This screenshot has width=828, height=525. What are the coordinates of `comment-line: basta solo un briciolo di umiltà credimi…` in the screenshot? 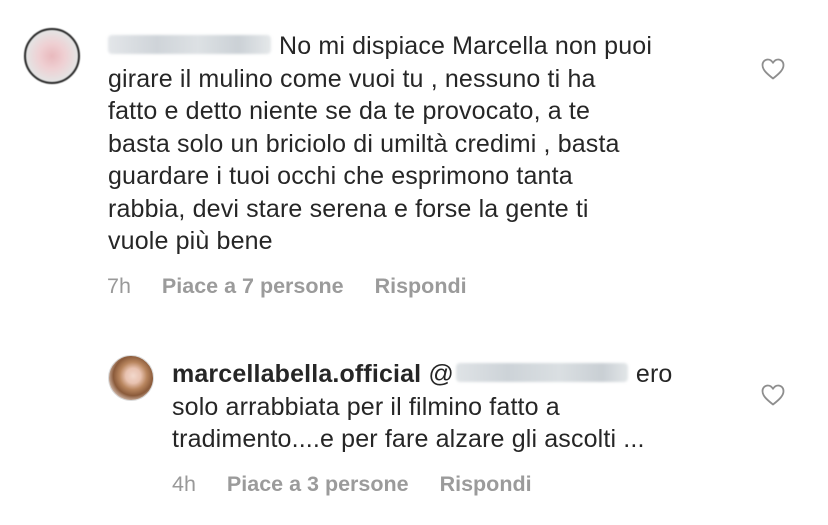 It's located at (364, 143).